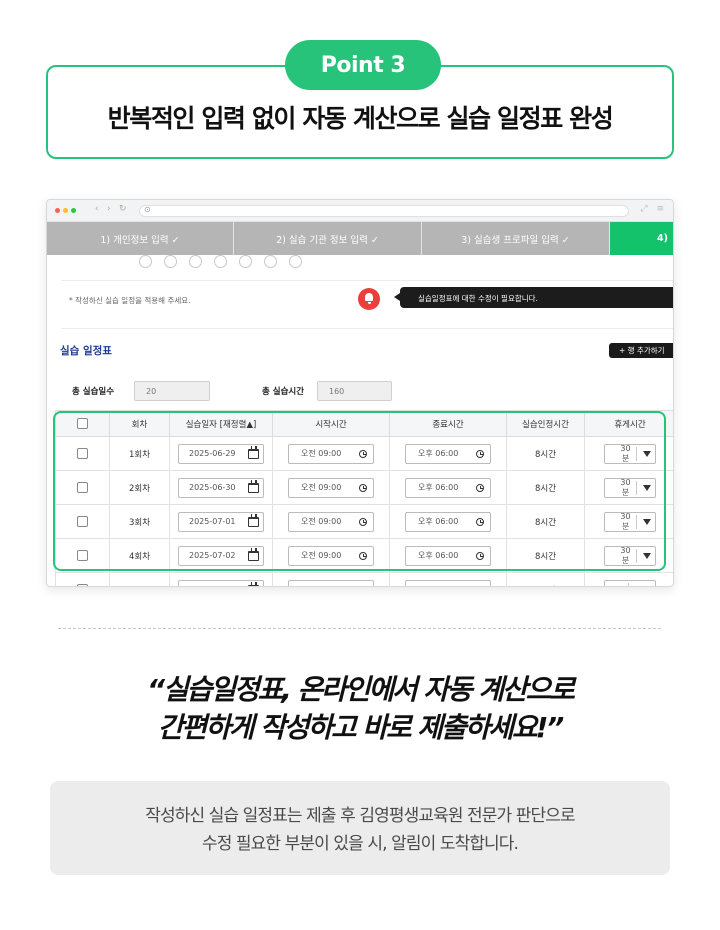 Image resolution: width=720 pixels, height=930 pixels. I want to click on select-all-header, so click(82, 423).